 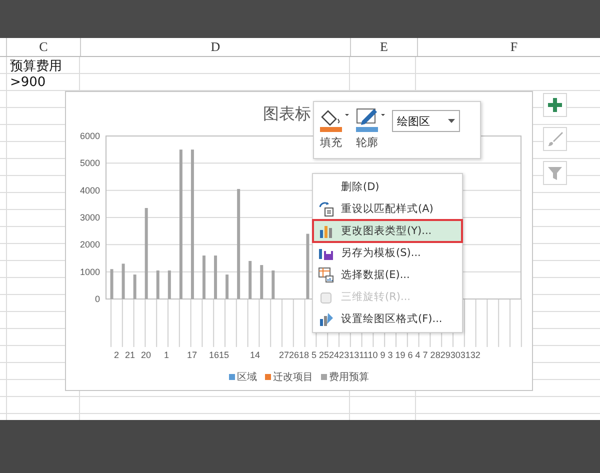 I want to click on element-dropdown: 绘图区, so click(x=426, y=121).